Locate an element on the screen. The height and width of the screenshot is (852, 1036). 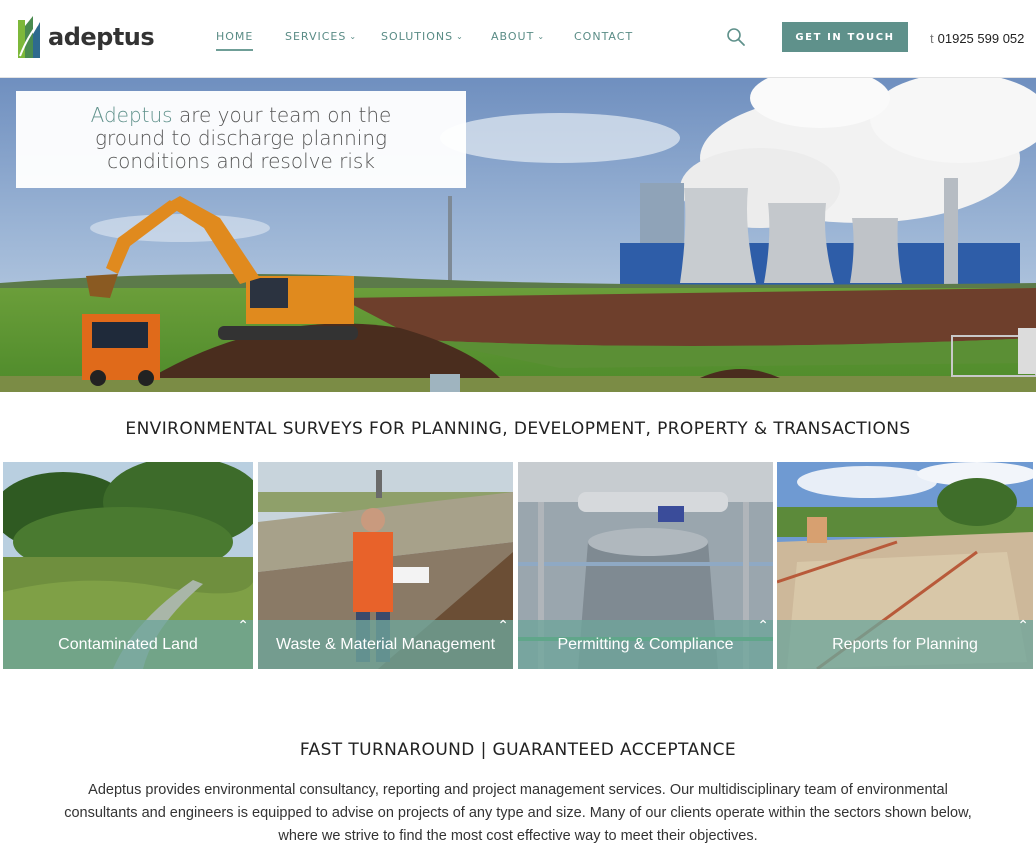
phone-number: t 01925 599 052 is located at coordinates (977, 38).